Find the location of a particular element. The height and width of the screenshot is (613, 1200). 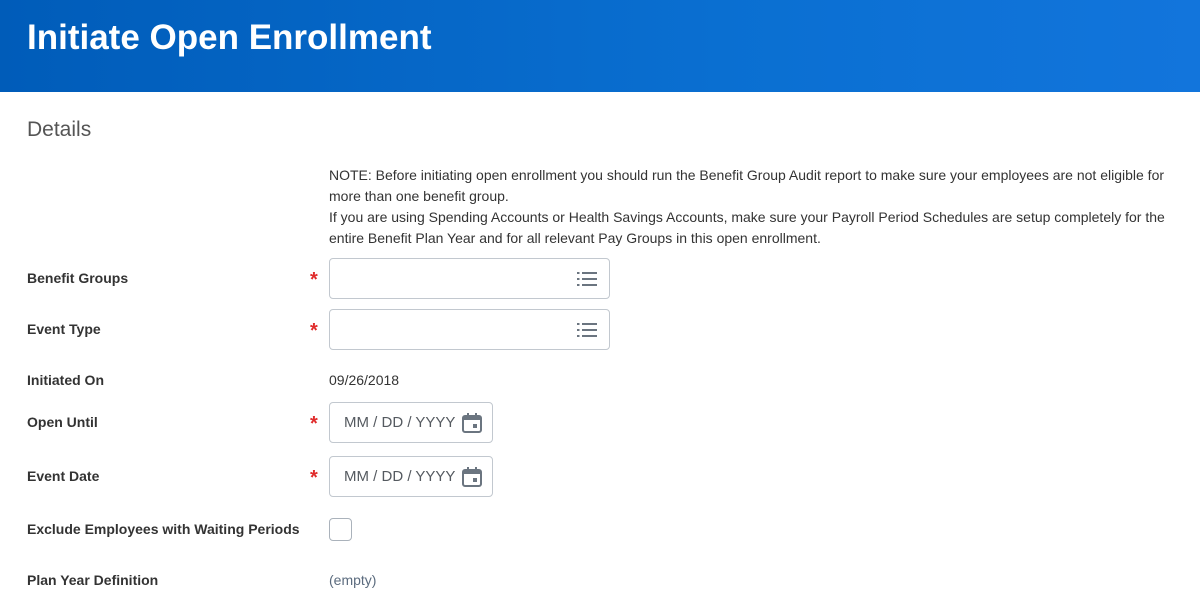

event-date-date-placeholder: MM / DD / YYYY is located at coordinates (399, 476).